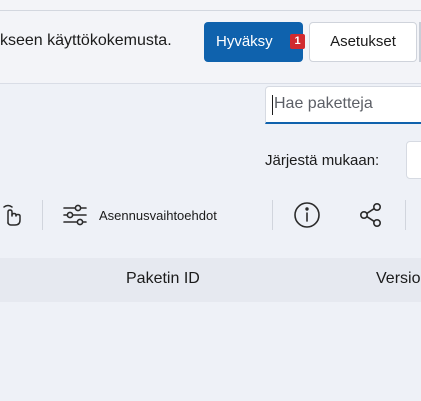 The image size is (421, 401). Describe the element at coordinates (210, 280) in the screenshot. I see `table-header: Paketin ID Versio` at that location.